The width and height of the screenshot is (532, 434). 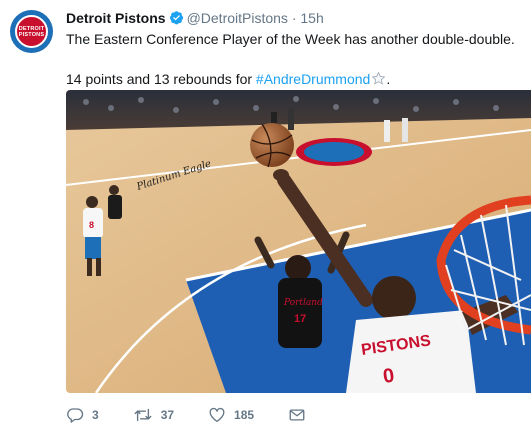 I want to click on tweet-line-2-suffix: ., so click(x=388, y=79).